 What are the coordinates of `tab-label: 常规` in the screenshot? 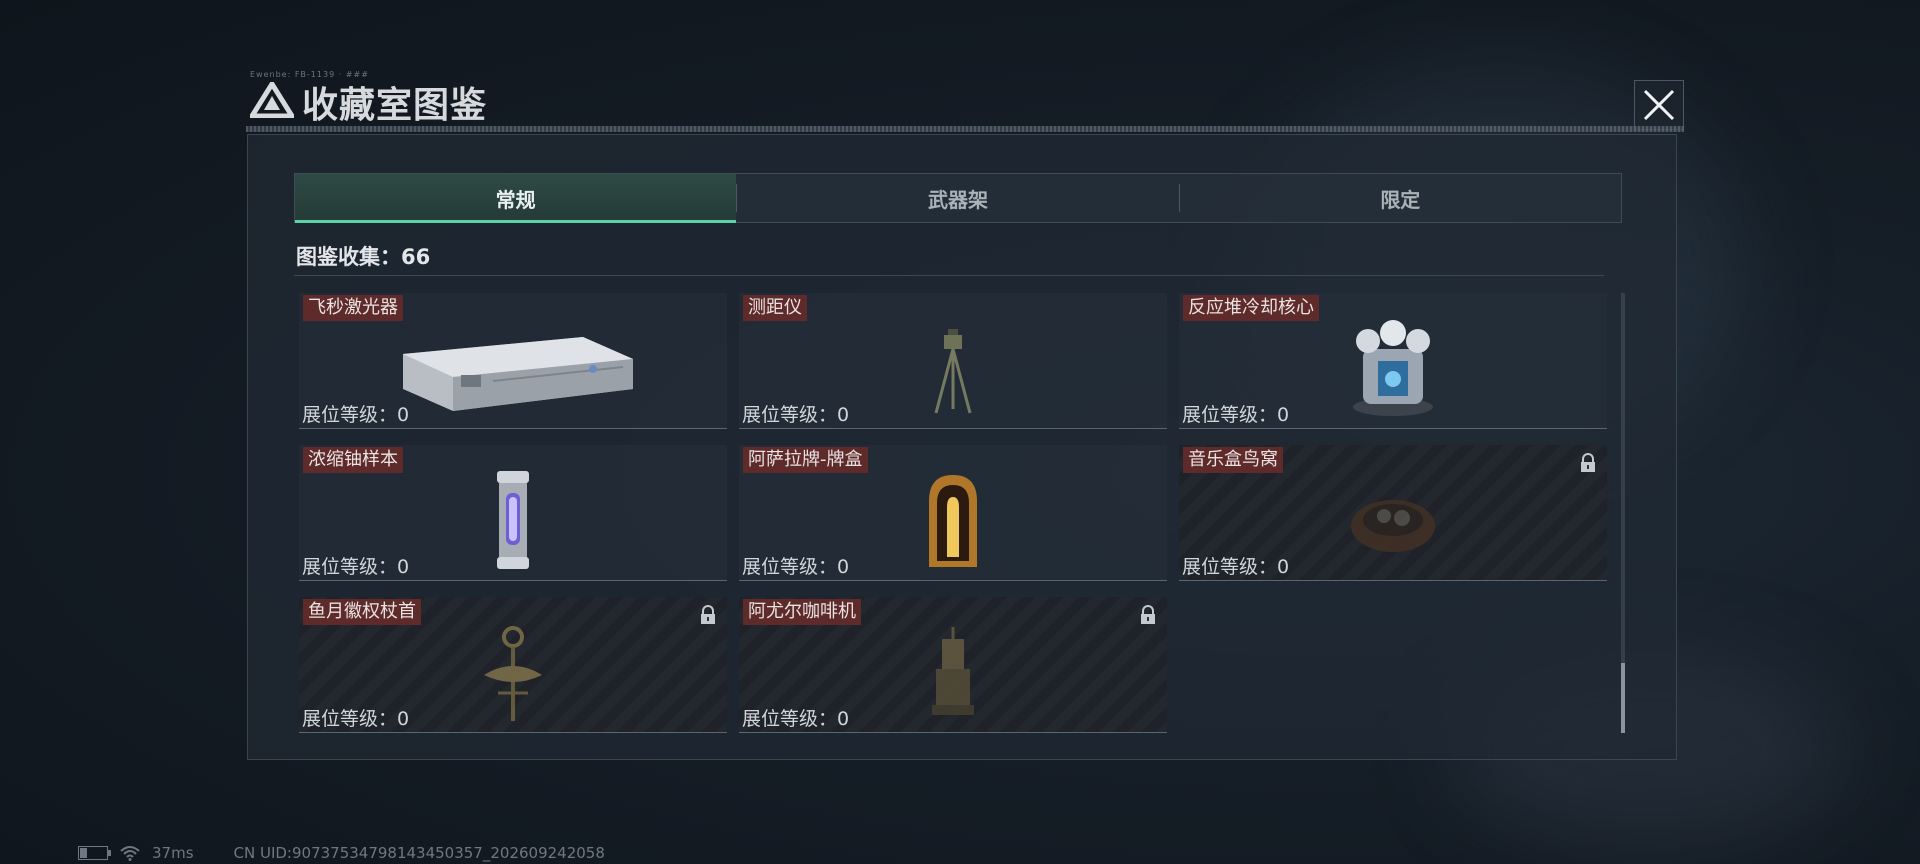 It's located at (515, 199).